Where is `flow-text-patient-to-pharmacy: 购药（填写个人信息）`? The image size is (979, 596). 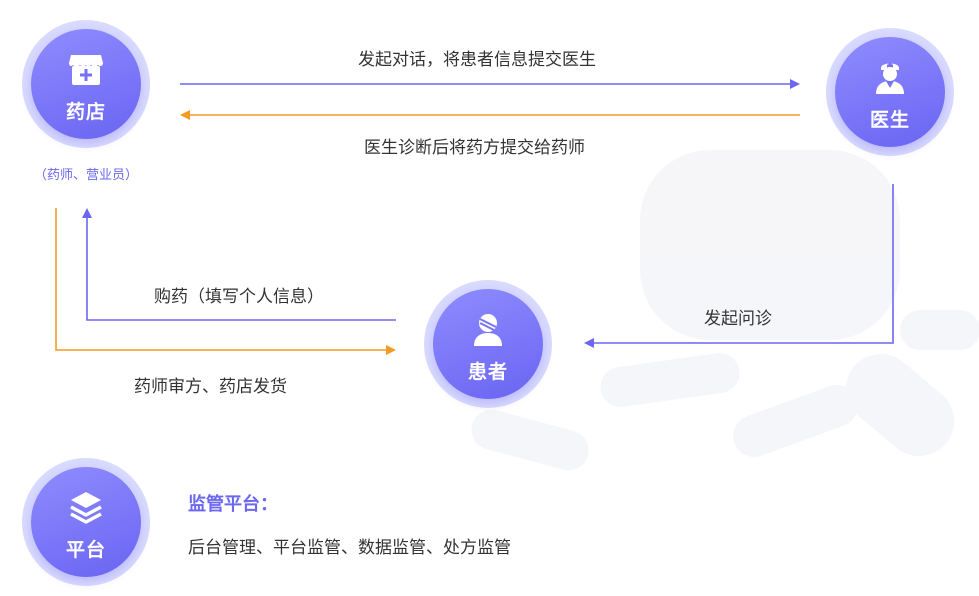 flow-text-patient-to-pharmacy: 购药（填写个人信息） is located at coordinates (239, 297).